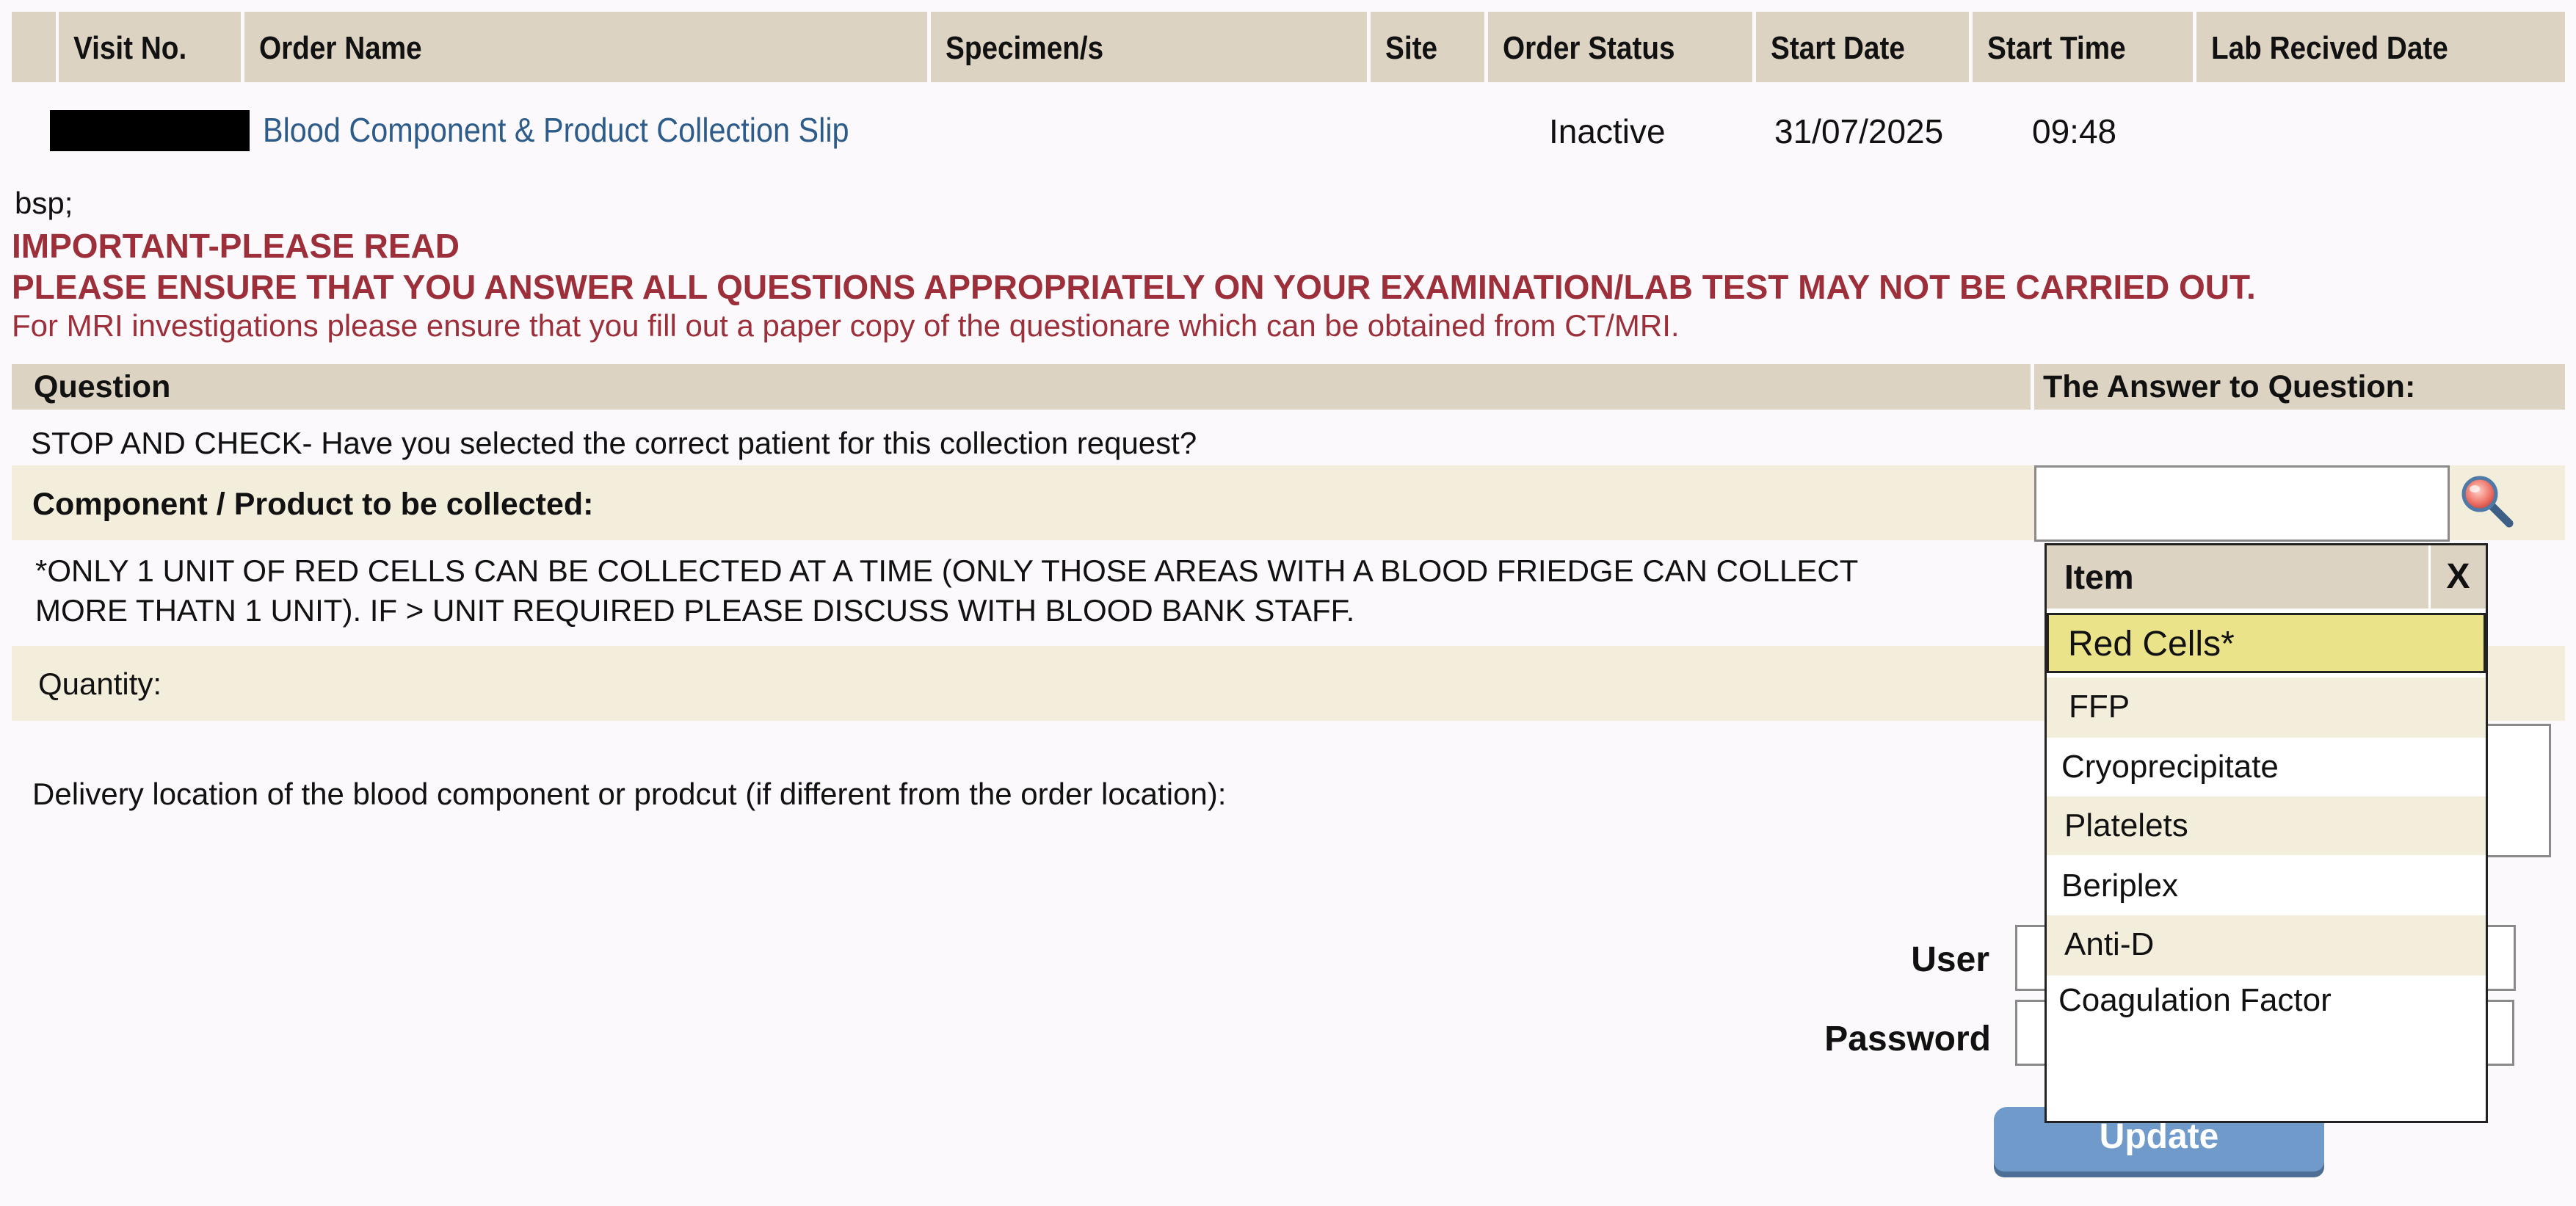  Describe the element at coordinates (1863, 47) in the screenshot. I see `col-header-start-date: Start Date` at that location.